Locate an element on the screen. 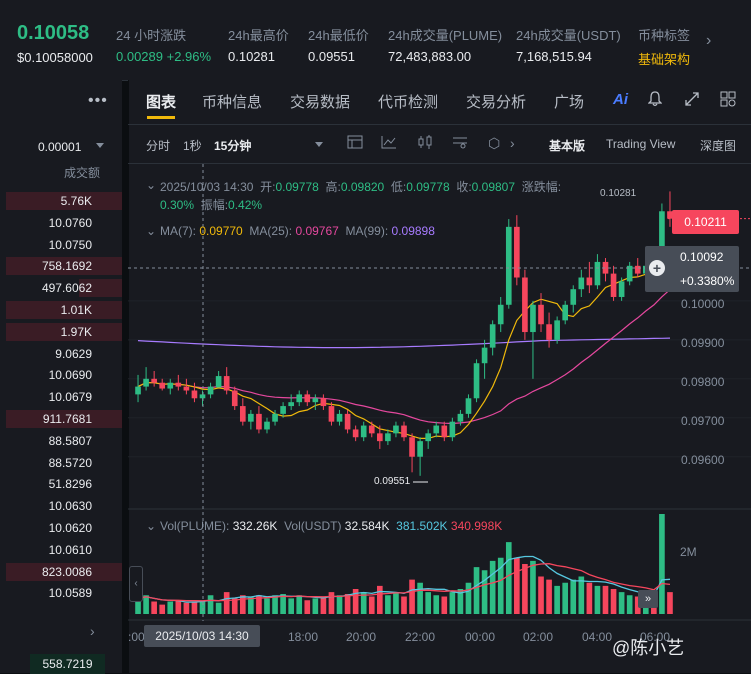 The image size is (751, 674). timeframe-line: 分时 is located at coordinates (158, 145).